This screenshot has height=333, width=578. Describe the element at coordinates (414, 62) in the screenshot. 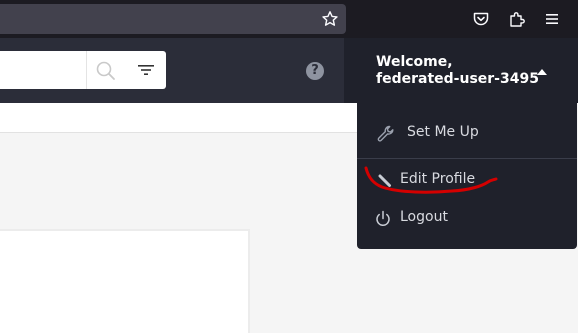

I see `welcome-text: Welcome,` at that location.